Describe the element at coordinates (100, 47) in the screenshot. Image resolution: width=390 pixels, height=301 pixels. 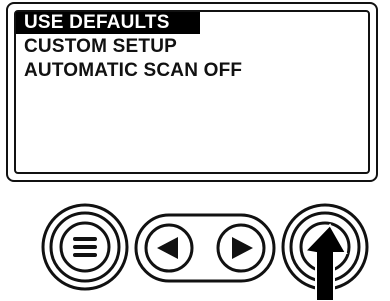
I see `menu-item-custom-setup: CUSTOM SETUP` at that location.